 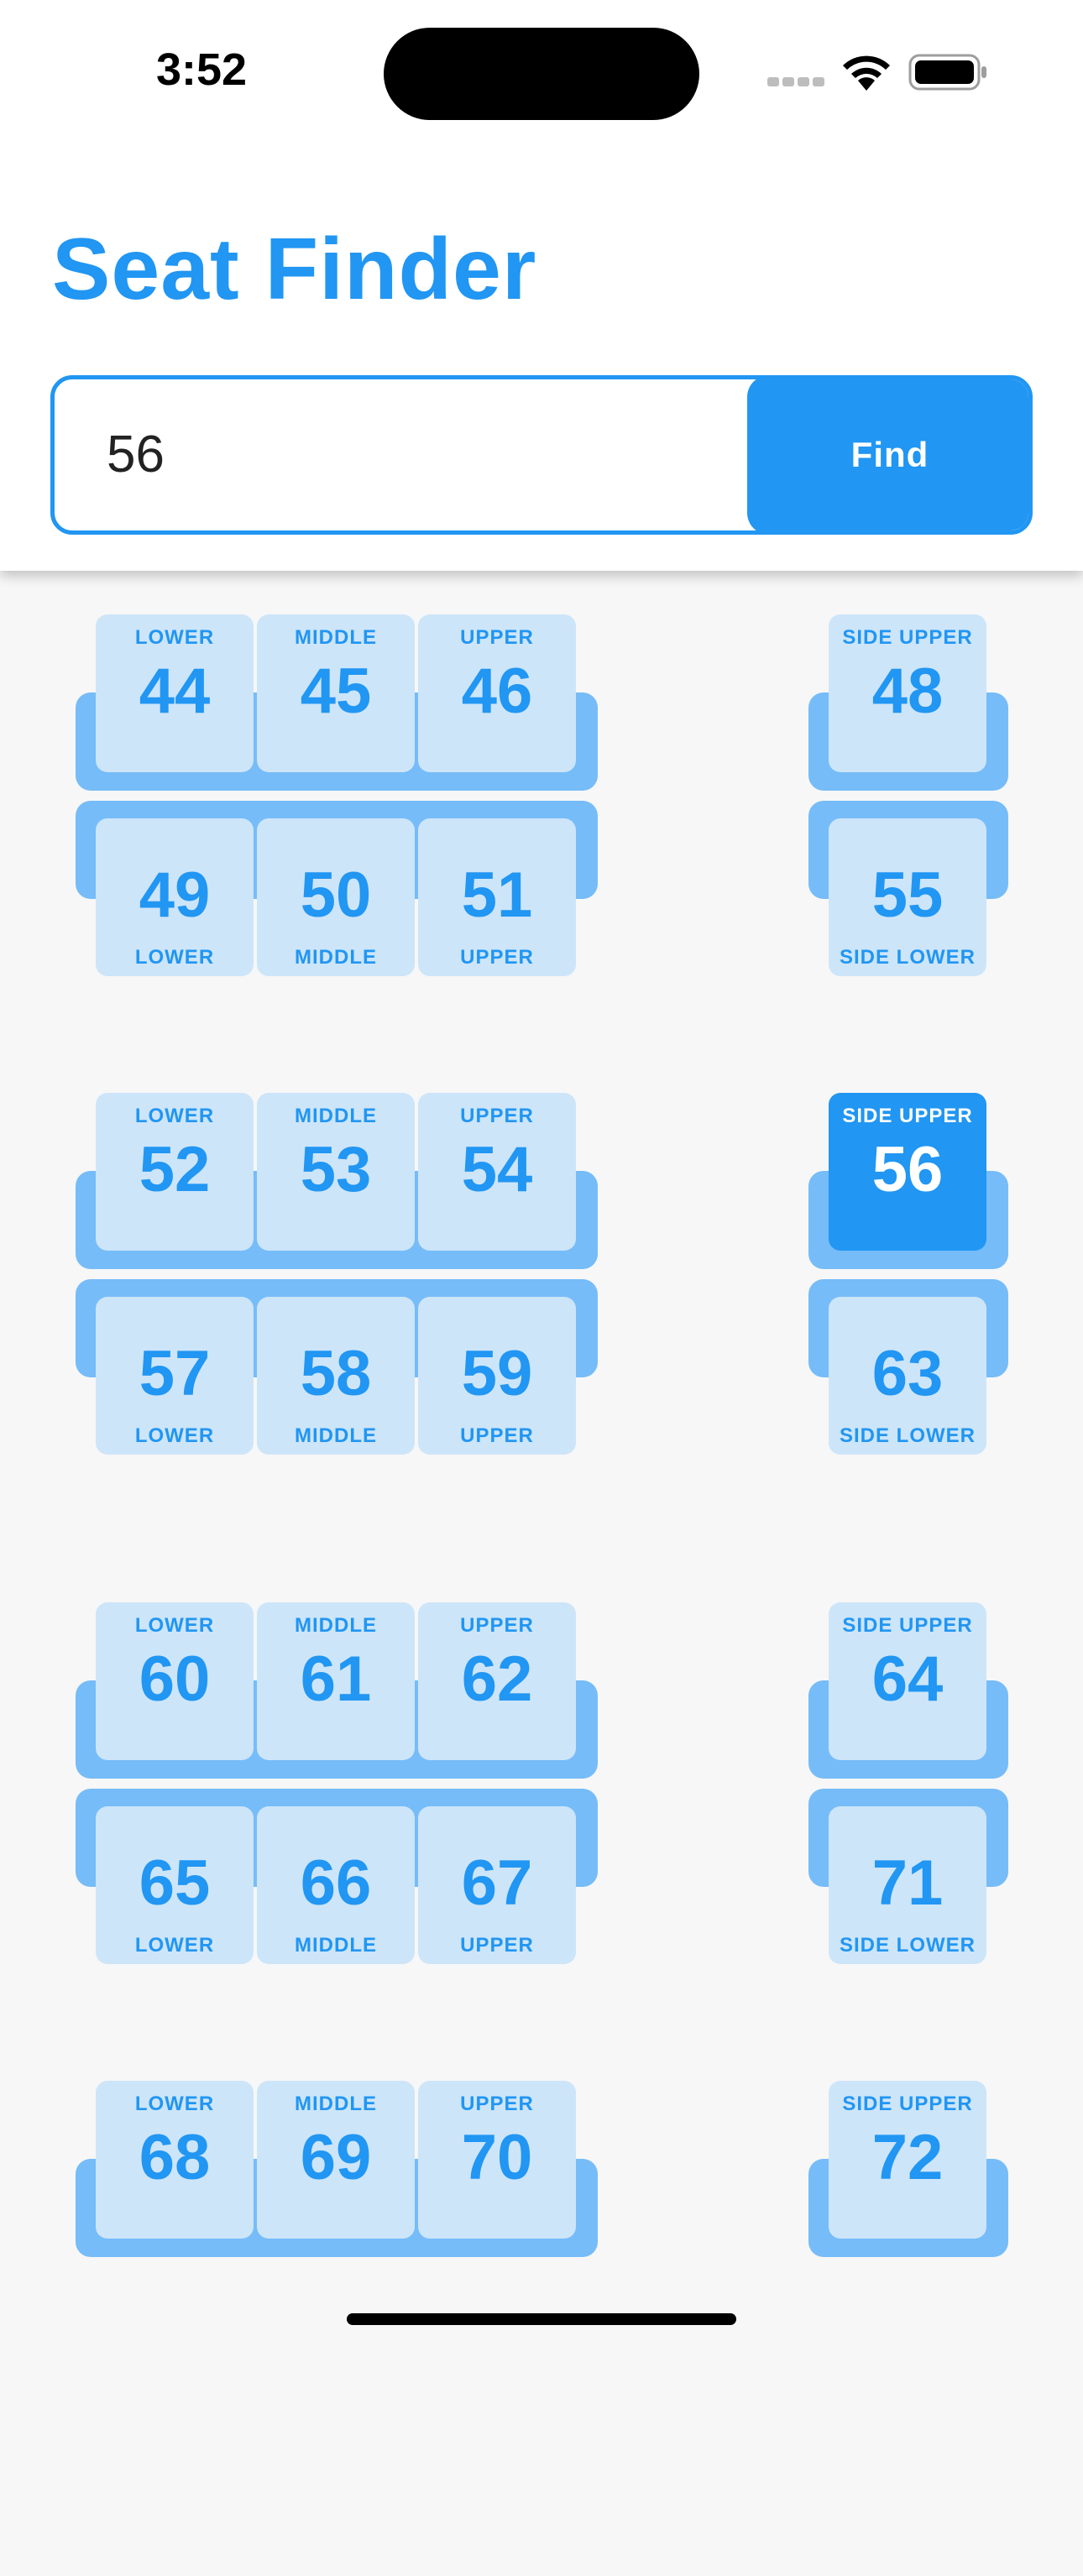 I want to click on seat-number: 59, so click(x=497, y=1373).